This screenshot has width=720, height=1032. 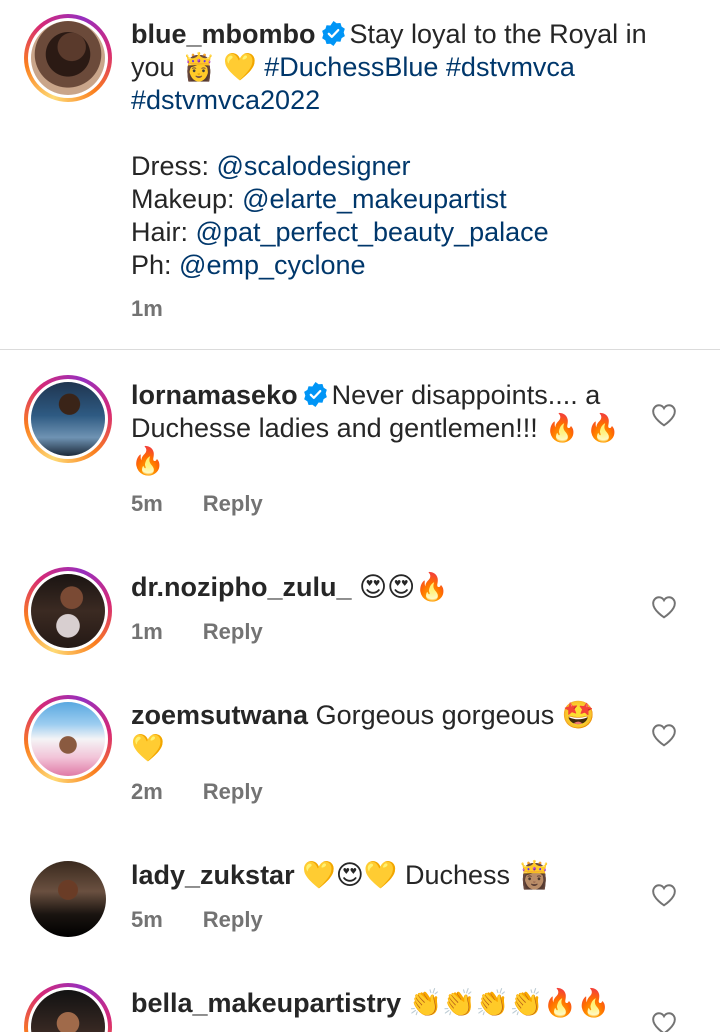 What do you see at coordinates (219, 715) in the screenshot?
I see `comment-username: zoemsutwana` at bounding box center [219, 715].